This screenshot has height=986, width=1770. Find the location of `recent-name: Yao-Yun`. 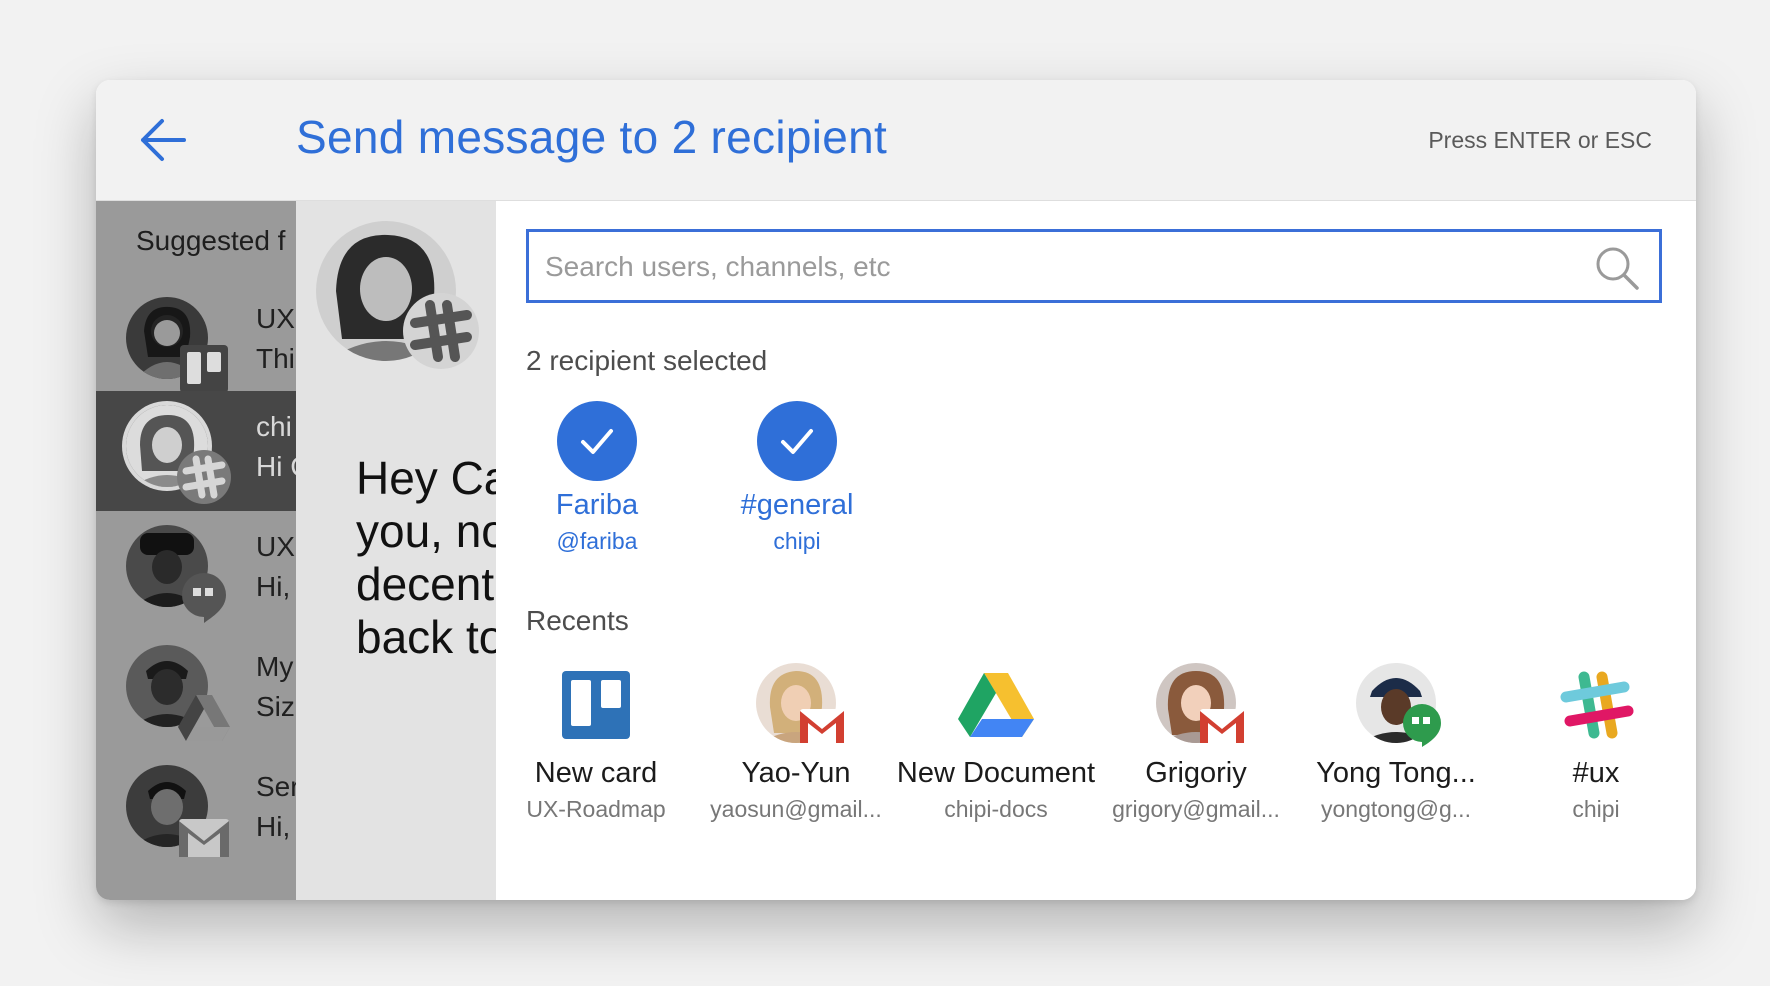

recent-name: Yao-Yun is located at coordinates (796, 773).